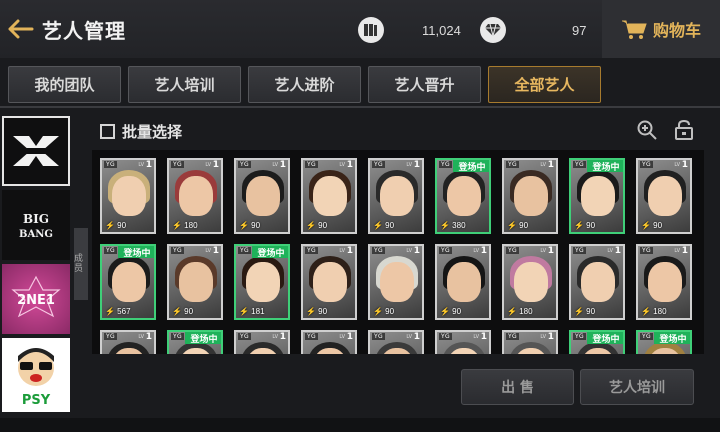 The height and width of the screenshot is (432, 720). I want to click on shopping-cart-button: 购物车, so click(661, 29).